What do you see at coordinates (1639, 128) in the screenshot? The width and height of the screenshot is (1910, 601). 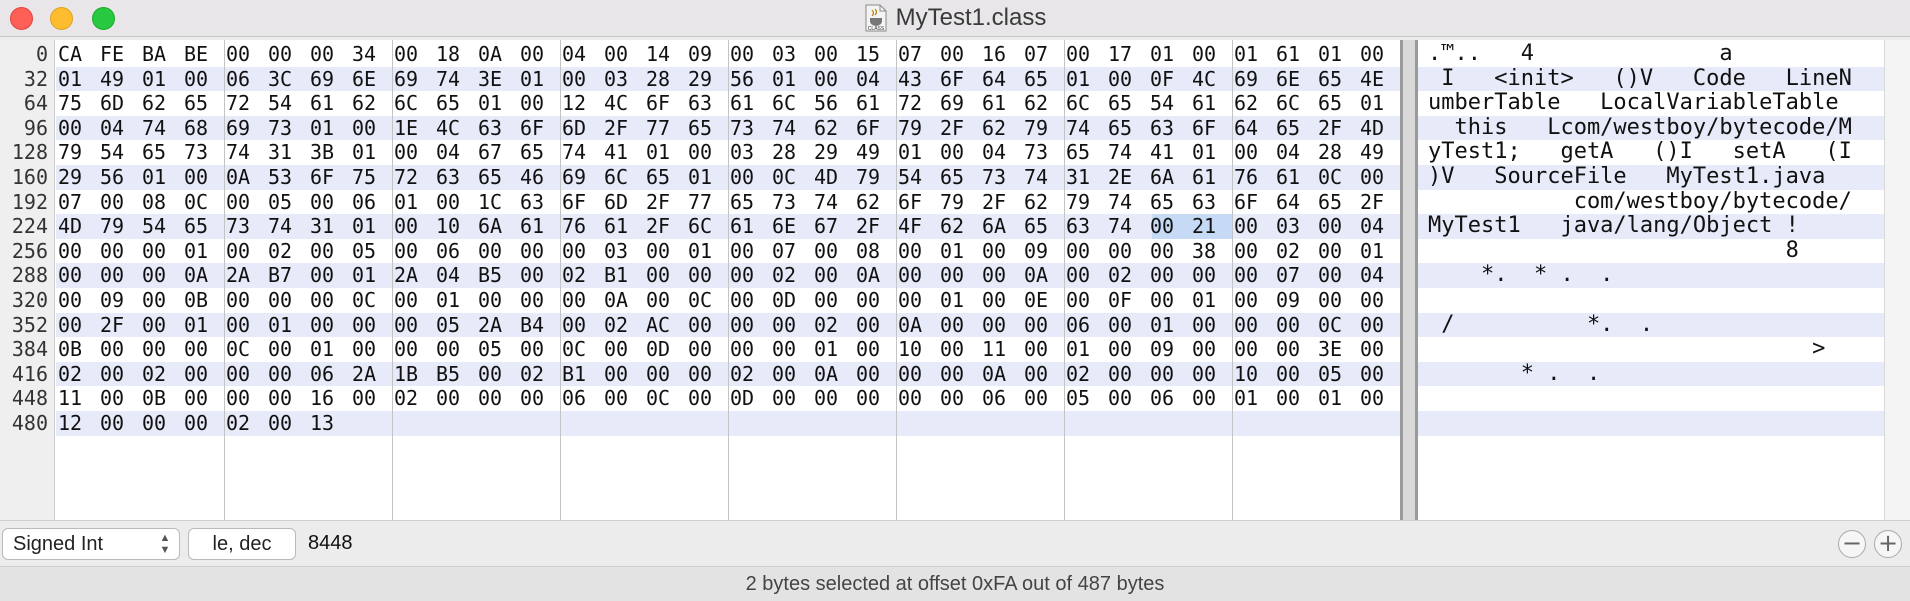 I see `ascii-row: this Lcom/westboy/bytecode/M` at bounding box center [1639, 128].